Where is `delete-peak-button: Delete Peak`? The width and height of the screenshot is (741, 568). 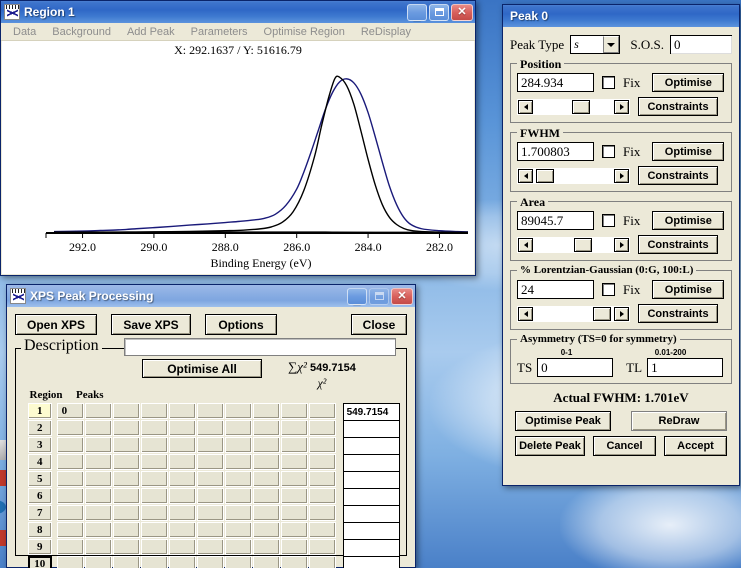
delete-peak-button: Delete Peak is located at coordinates (550, 446).